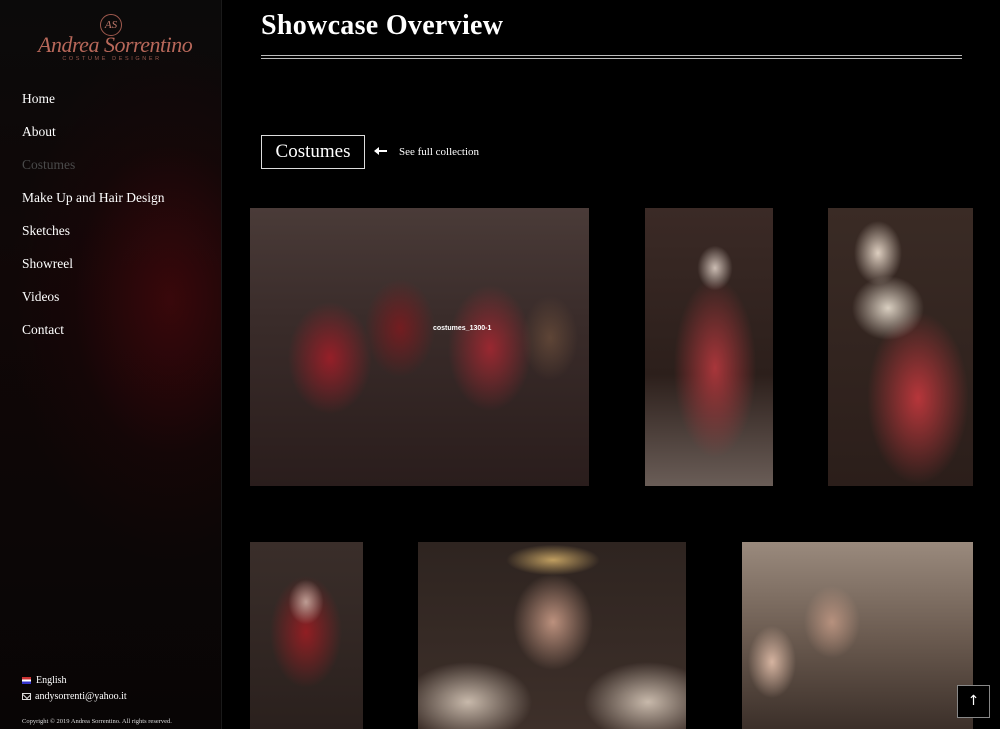 The image size is (1000, 729). I want to click on costume-photo-crowd, so click(857, 635).